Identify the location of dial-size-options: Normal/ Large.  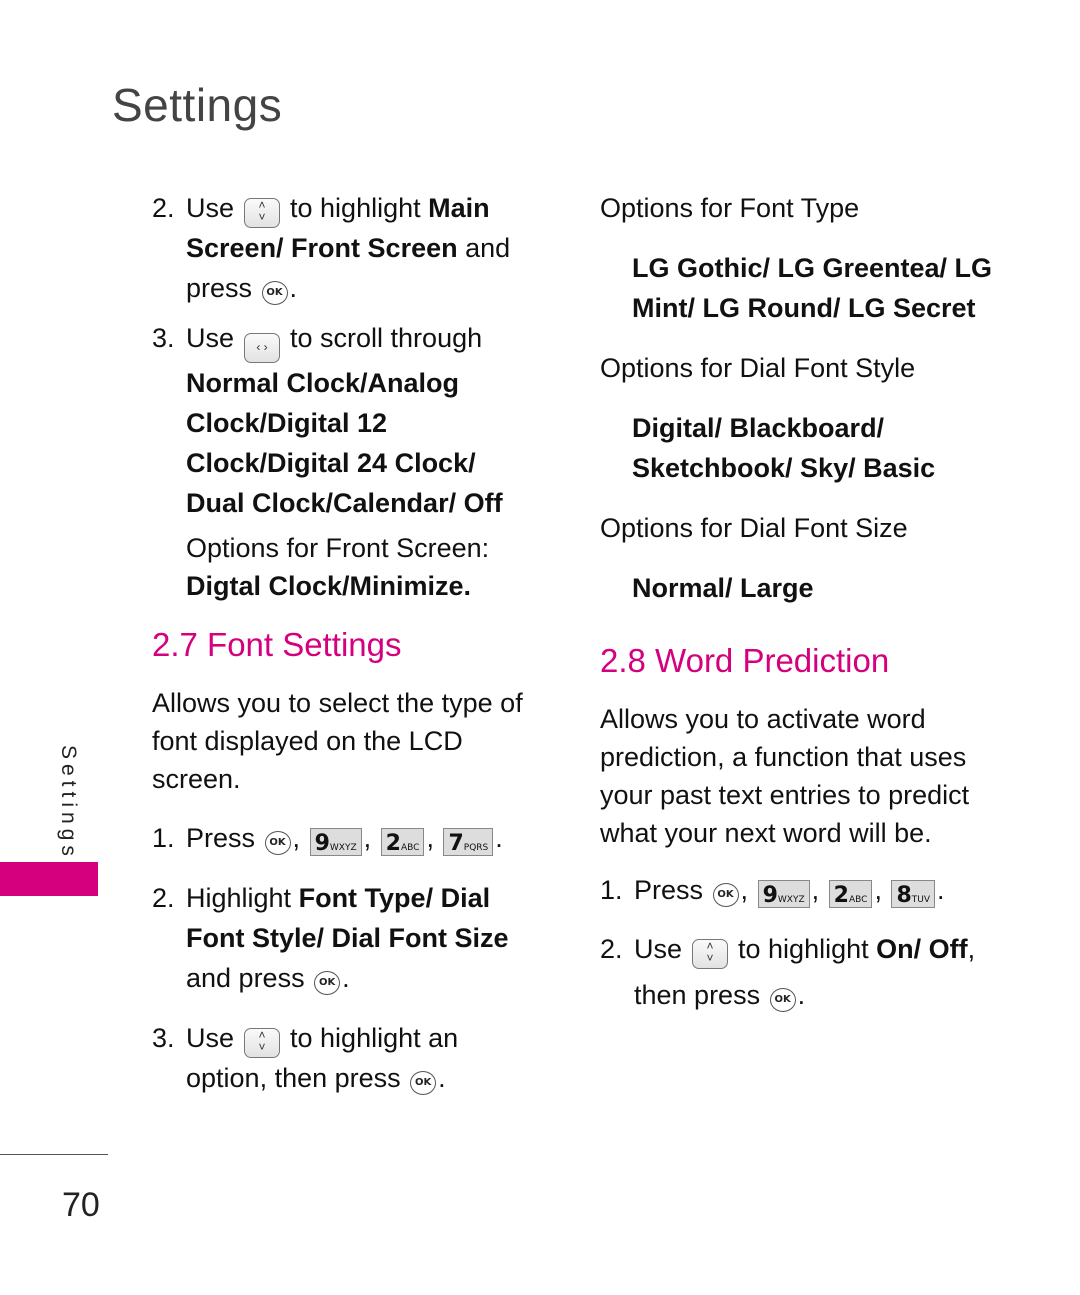
(723, 588).